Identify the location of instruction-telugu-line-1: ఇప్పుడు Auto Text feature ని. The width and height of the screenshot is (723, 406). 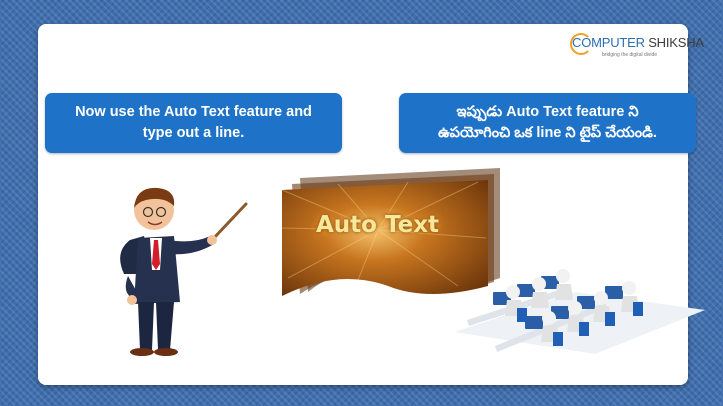
(547, 112).